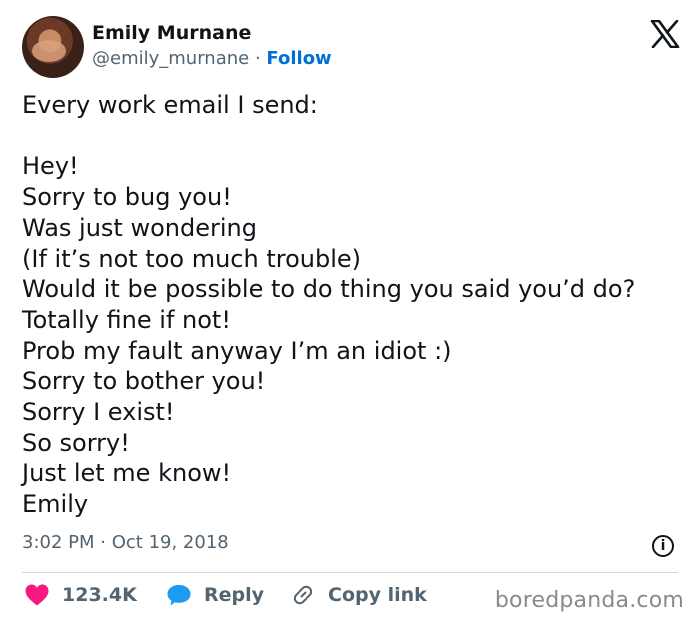 This screenshot has width=700, height=624. What do you see at coordinates (665, 34) in the screenshot?
I see `x-logo-icon` at bounding box center [665, 34].